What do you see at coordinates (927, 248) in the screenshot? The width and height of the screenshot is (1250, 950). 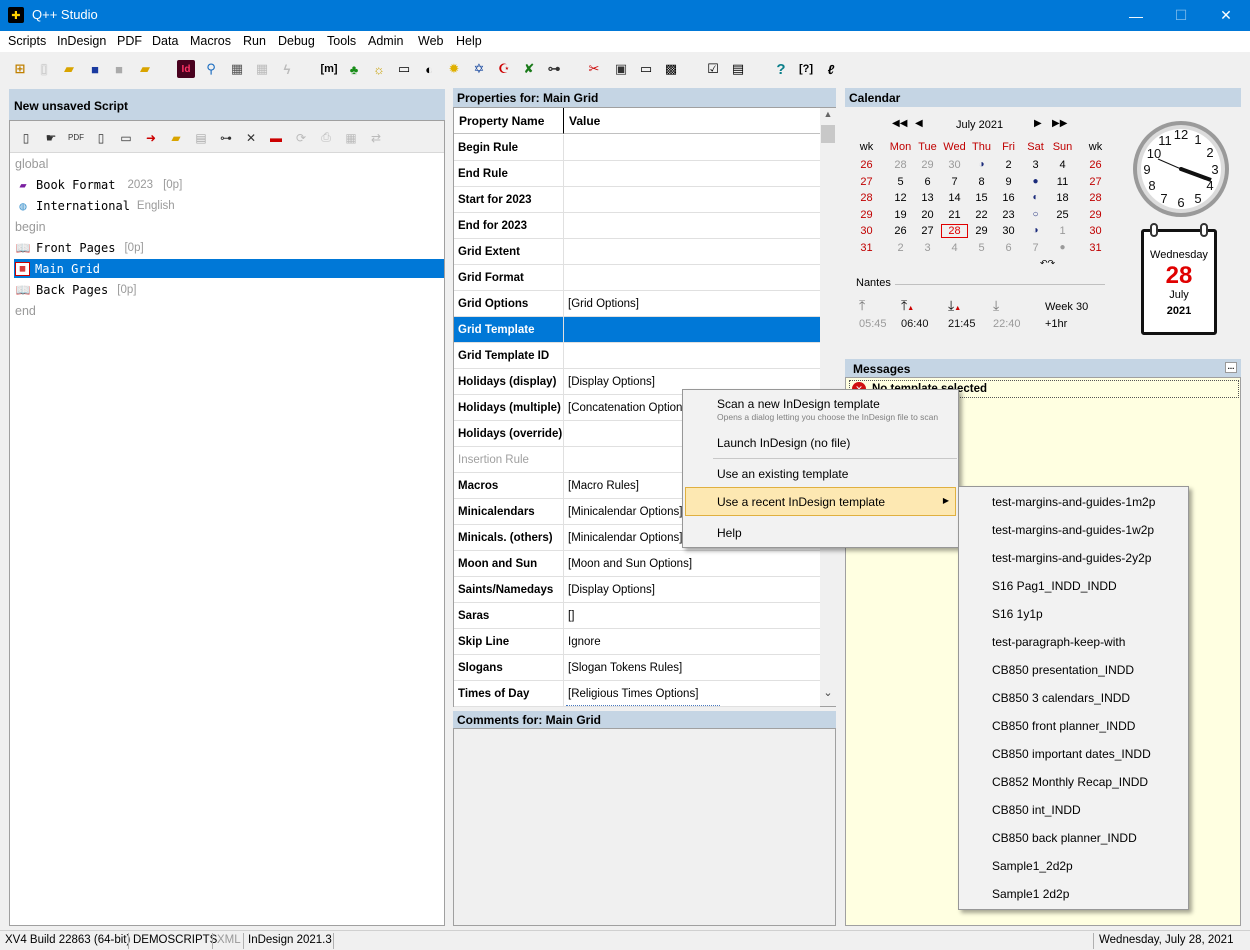 I see `day-cell: 3` at bounding box center [927, 248].